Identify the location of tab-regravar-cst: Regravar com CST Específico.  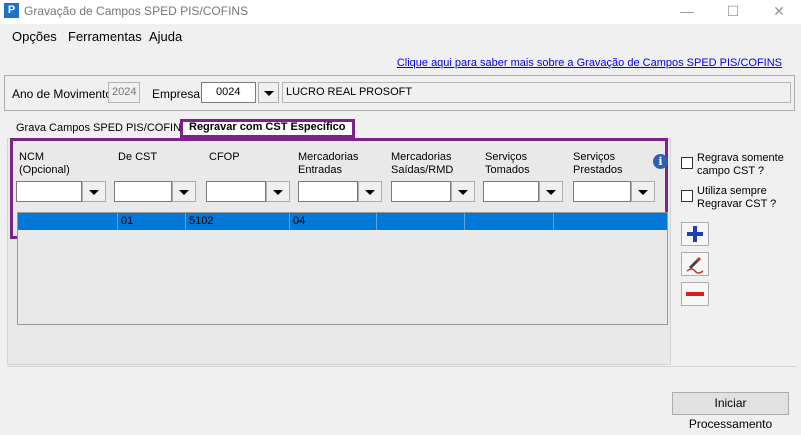
(267, 128).